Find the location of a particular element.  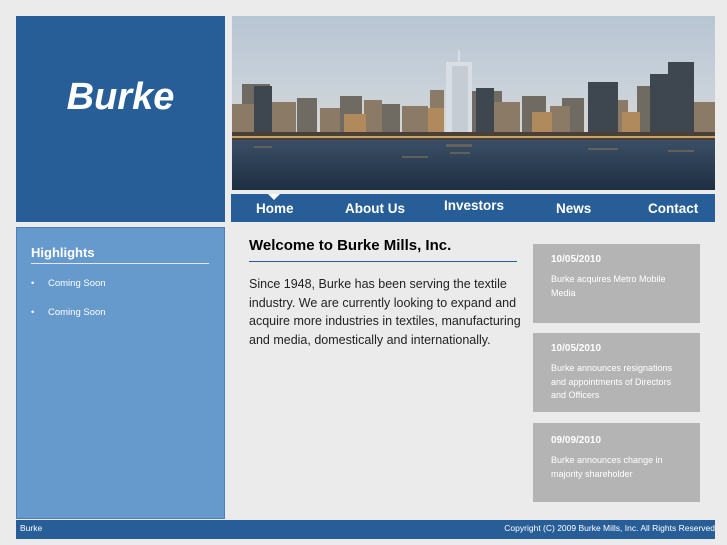

logo-text: Burke is located at coordinates (120, 97).